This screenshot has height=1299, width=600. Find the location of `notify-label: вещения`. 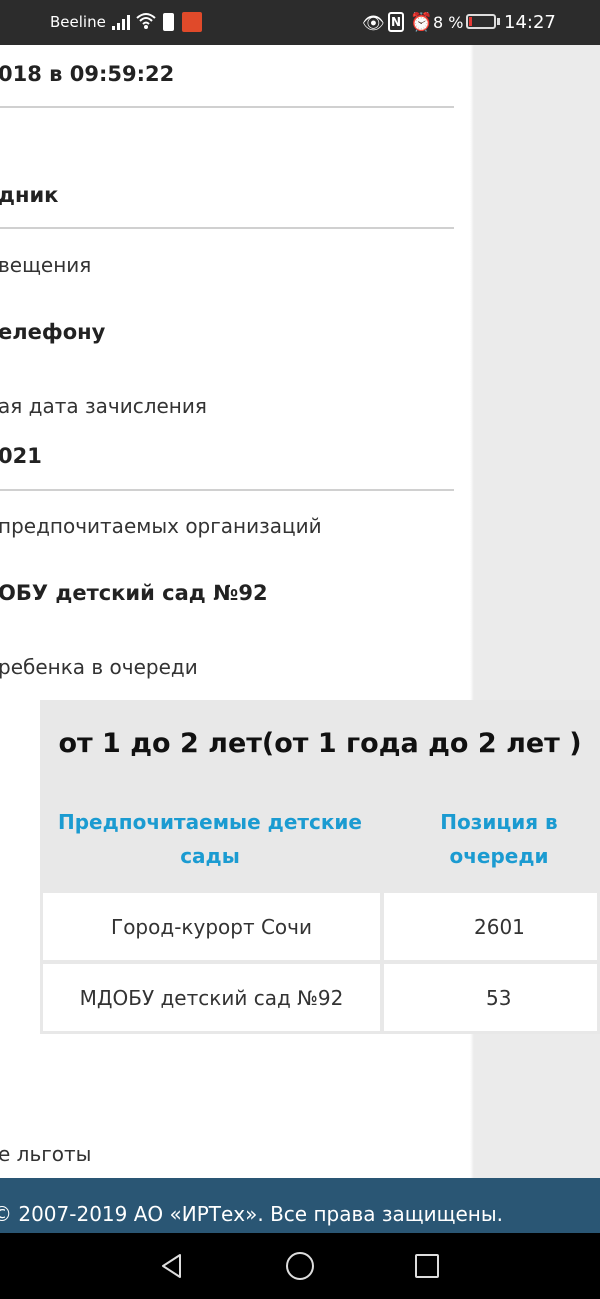

notify-label: вещения is located at coordinates (46, 265).